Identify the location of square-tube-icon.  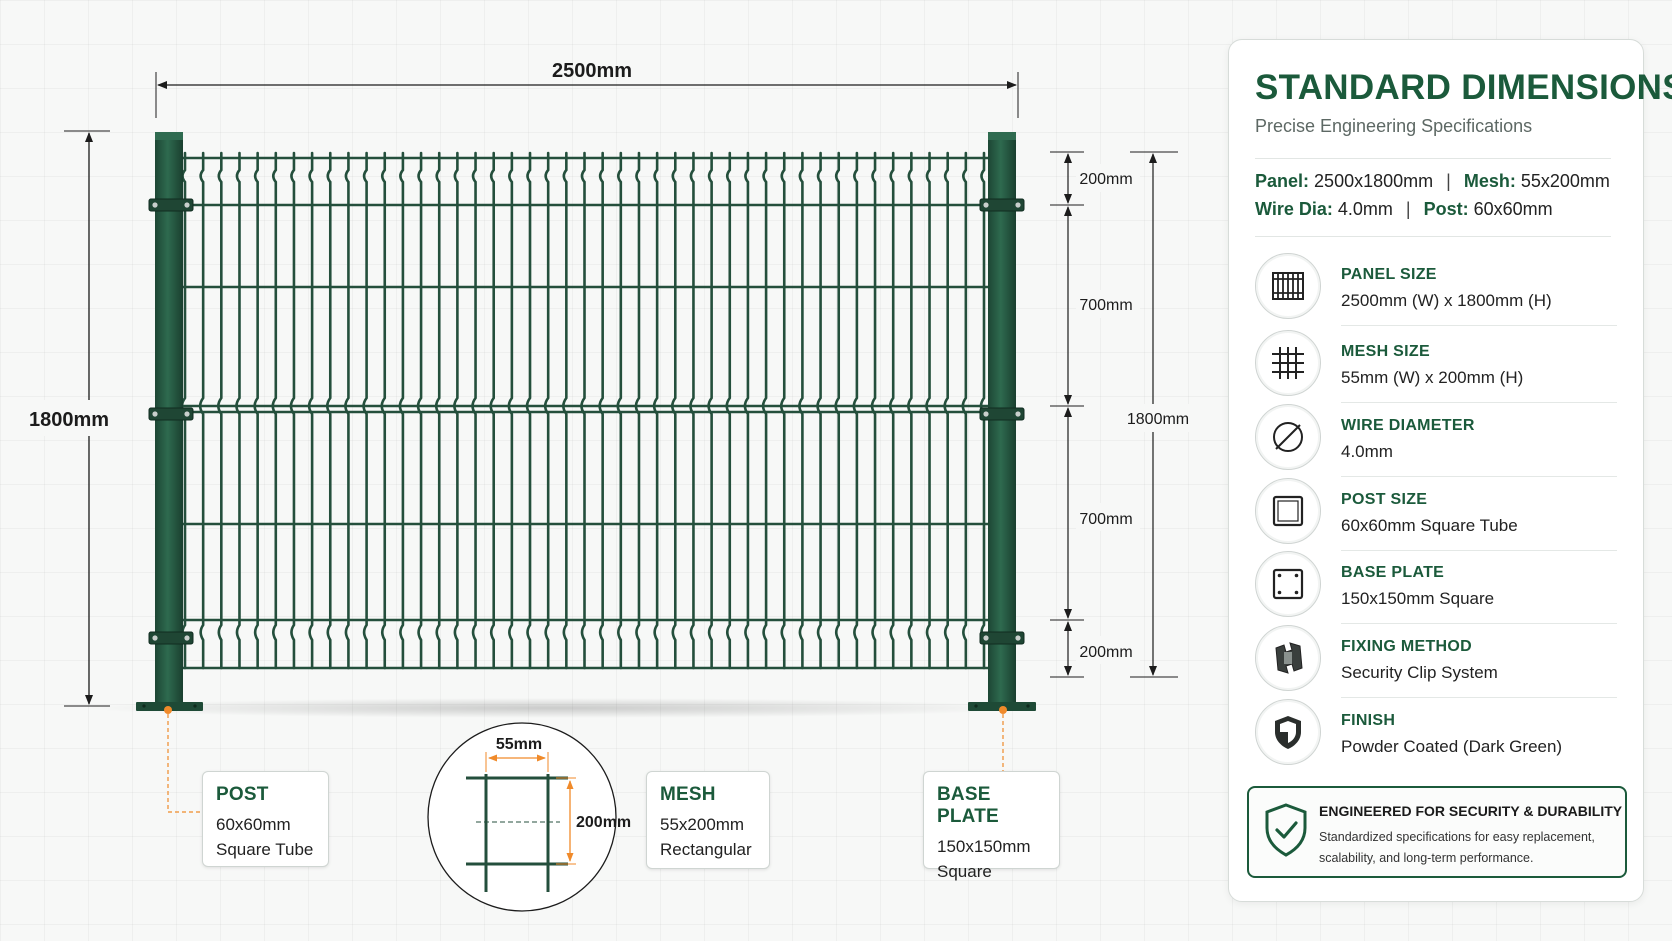
(1288, 511).